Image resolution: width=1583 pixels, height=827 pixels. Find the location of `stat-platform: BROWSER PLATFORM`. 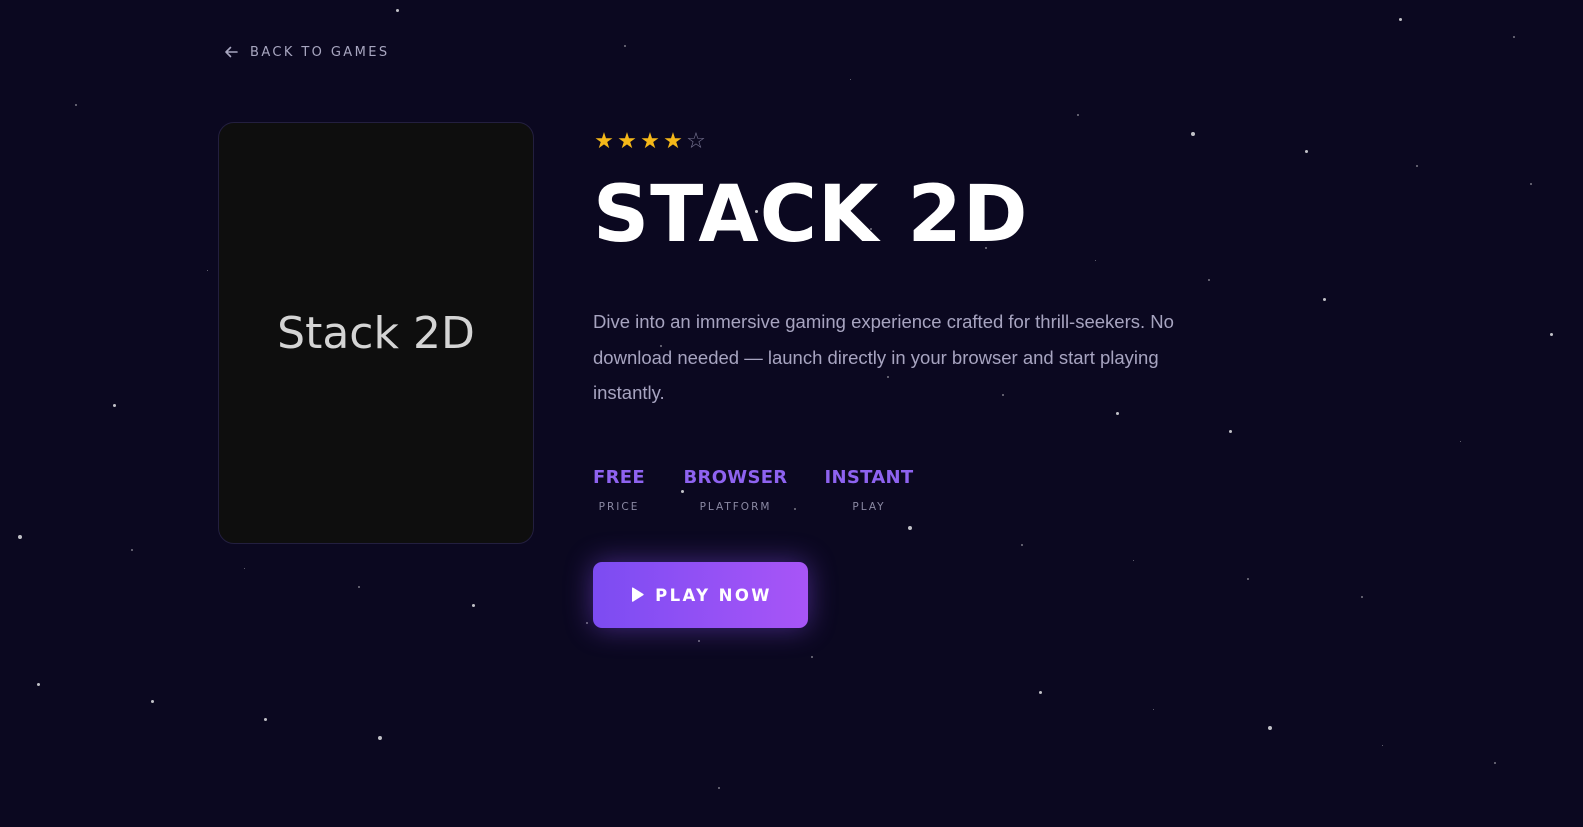

stat-platform: BROWSER PLATFORM is located at coordinates (735, 489).